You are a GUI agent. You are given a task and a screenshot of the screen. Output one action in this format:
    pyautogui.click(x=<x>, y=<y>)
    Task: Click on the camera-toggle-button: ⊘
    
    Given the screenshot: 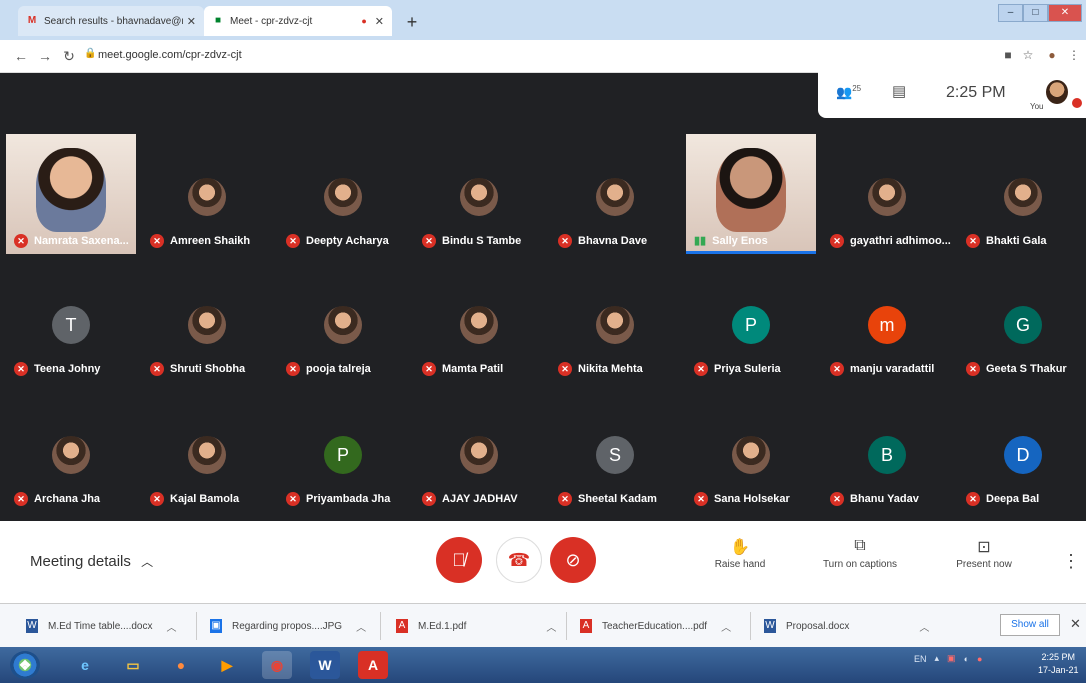 What is the action you would take?
    pyautogui.click(x=573, y=560)
    